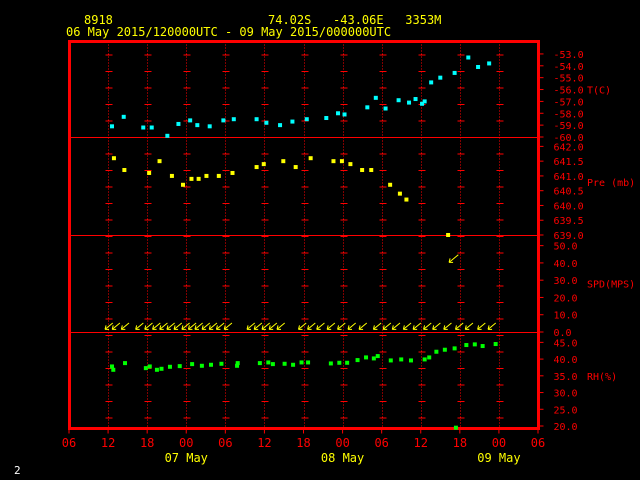 Image resolution: width=640 pixels, height=480 pixels. What do you see at coordinates (569, 114) in the screenshot?
I see `y-tick-label-temperature: -58.0` at bounding box center [569, 114].